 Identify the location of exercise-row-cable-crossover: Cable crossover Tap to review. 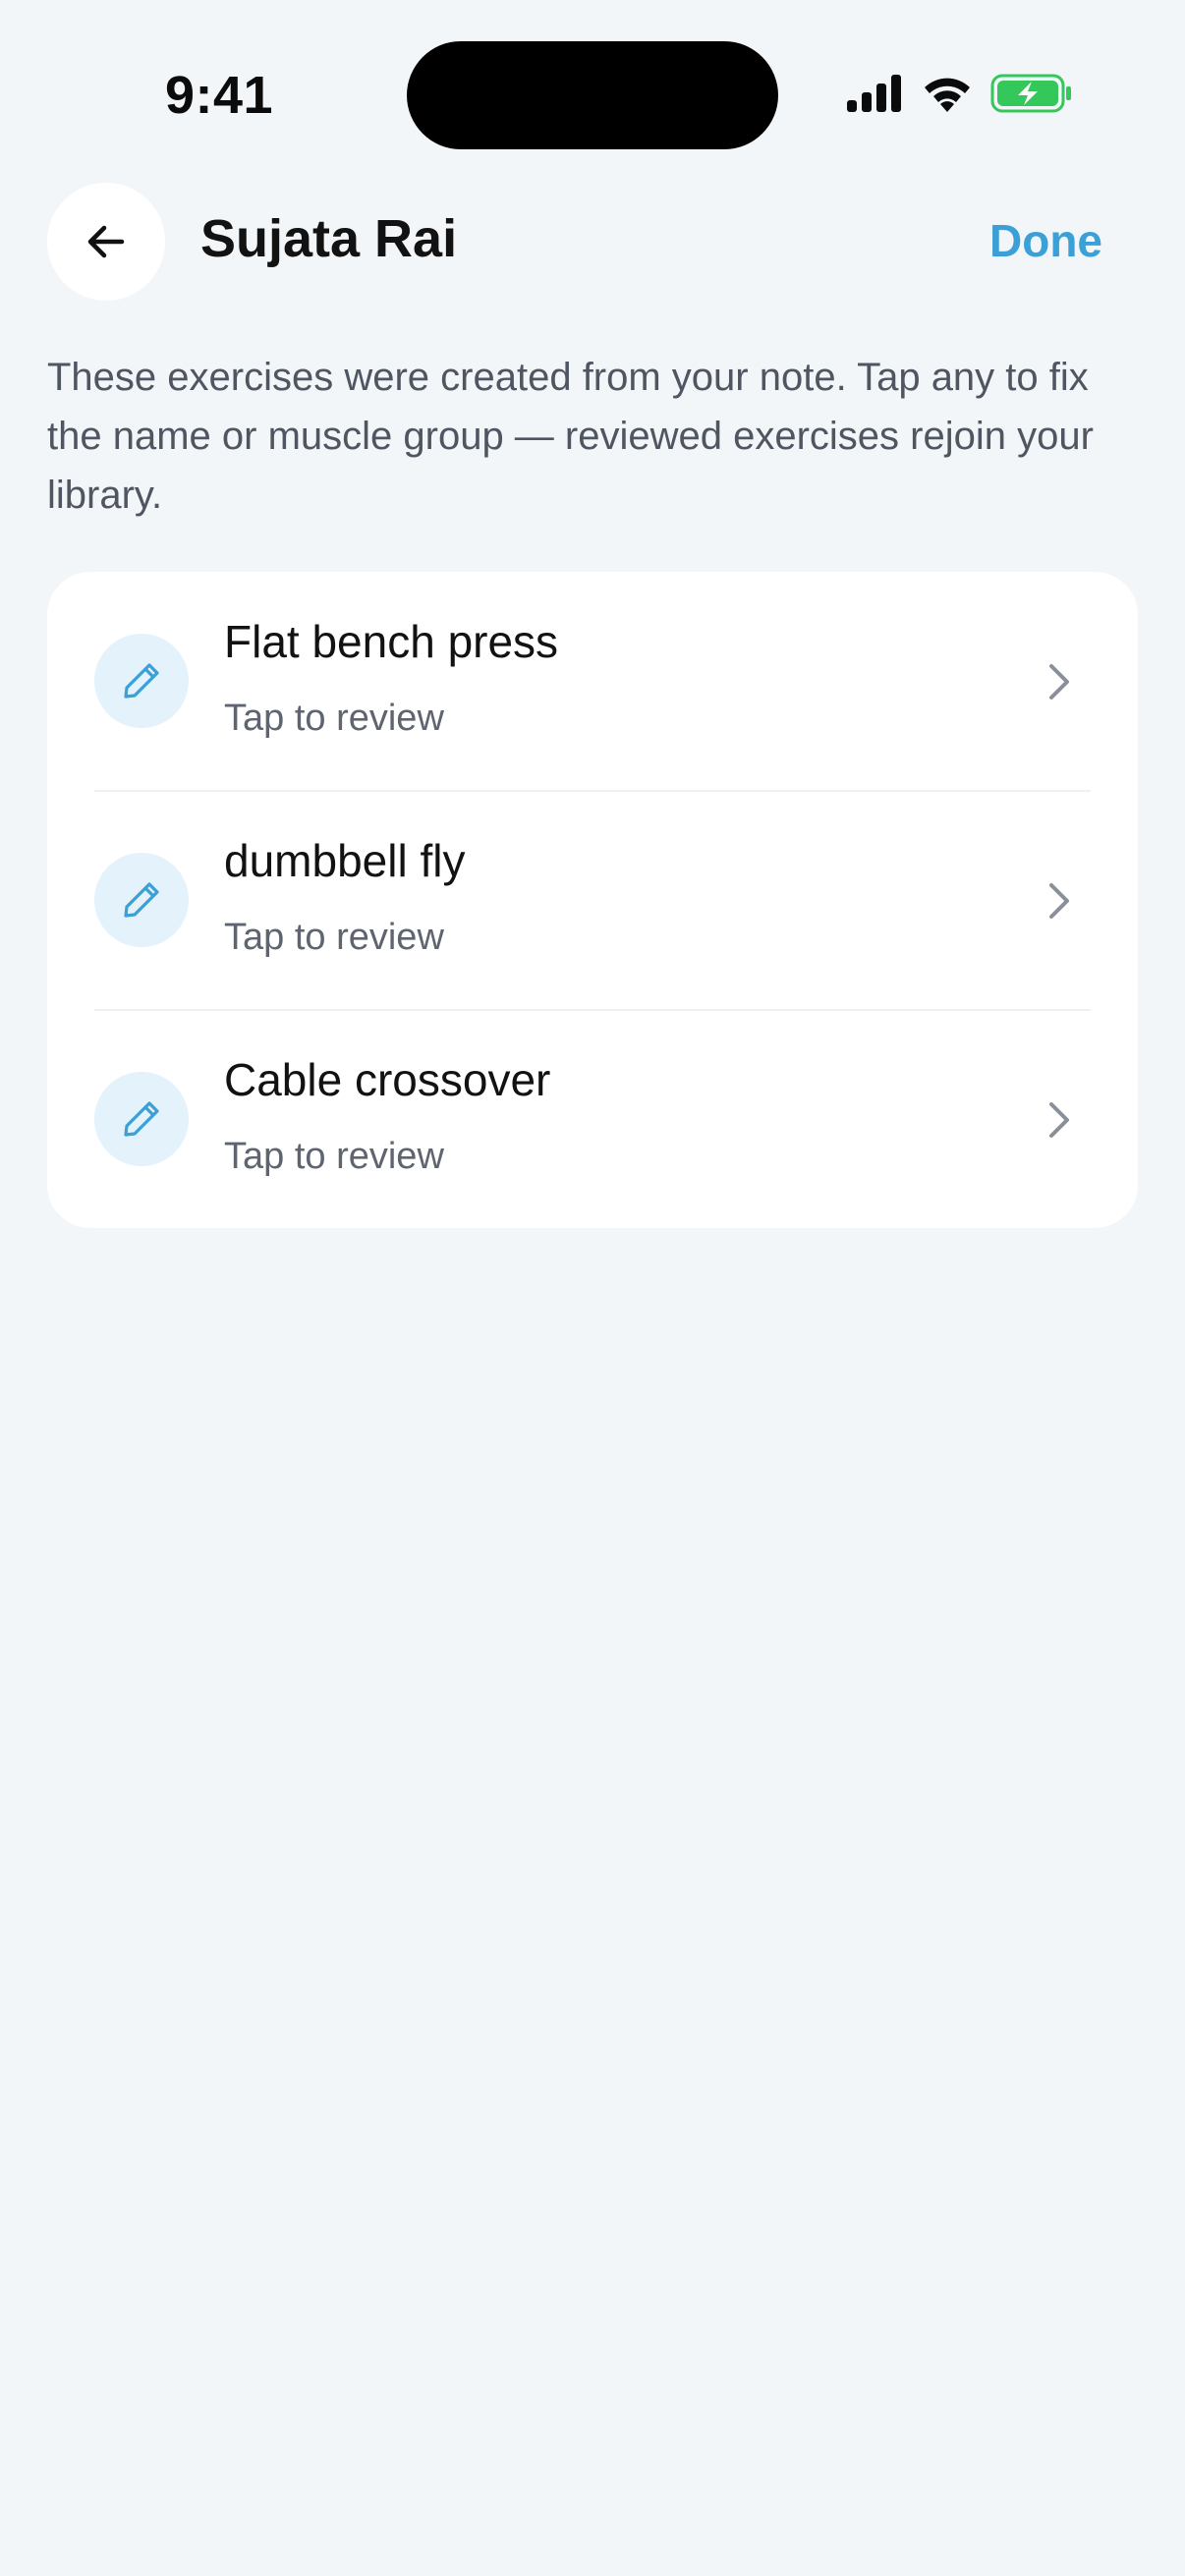
(592, 1119).